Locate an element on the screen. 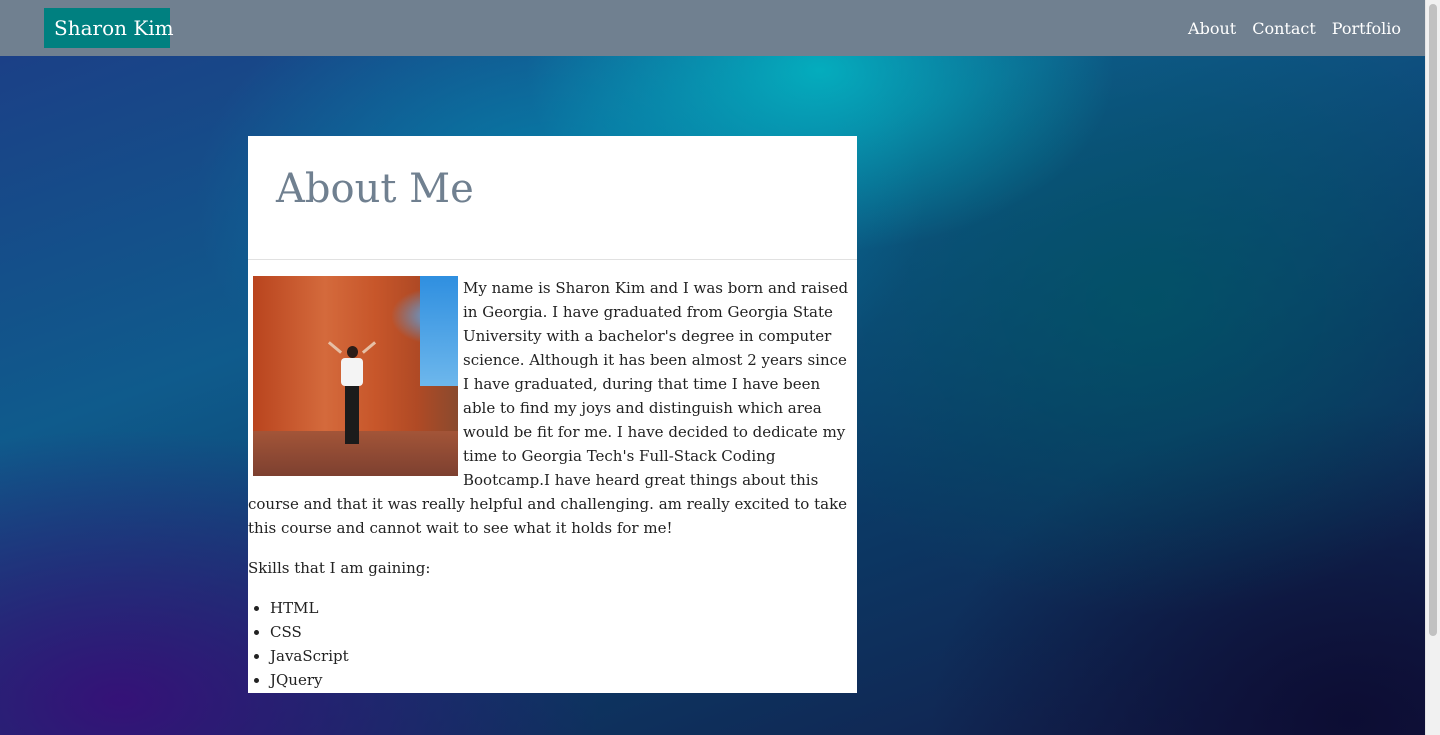  skill-item: JQuery is located at coordinates (563, 680).